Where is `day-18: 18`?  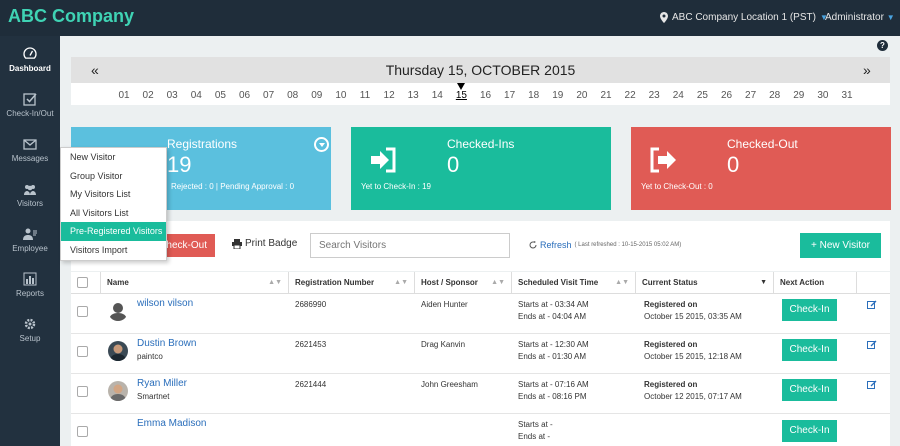 day-18: 18 is located at coordinates (534, 95).